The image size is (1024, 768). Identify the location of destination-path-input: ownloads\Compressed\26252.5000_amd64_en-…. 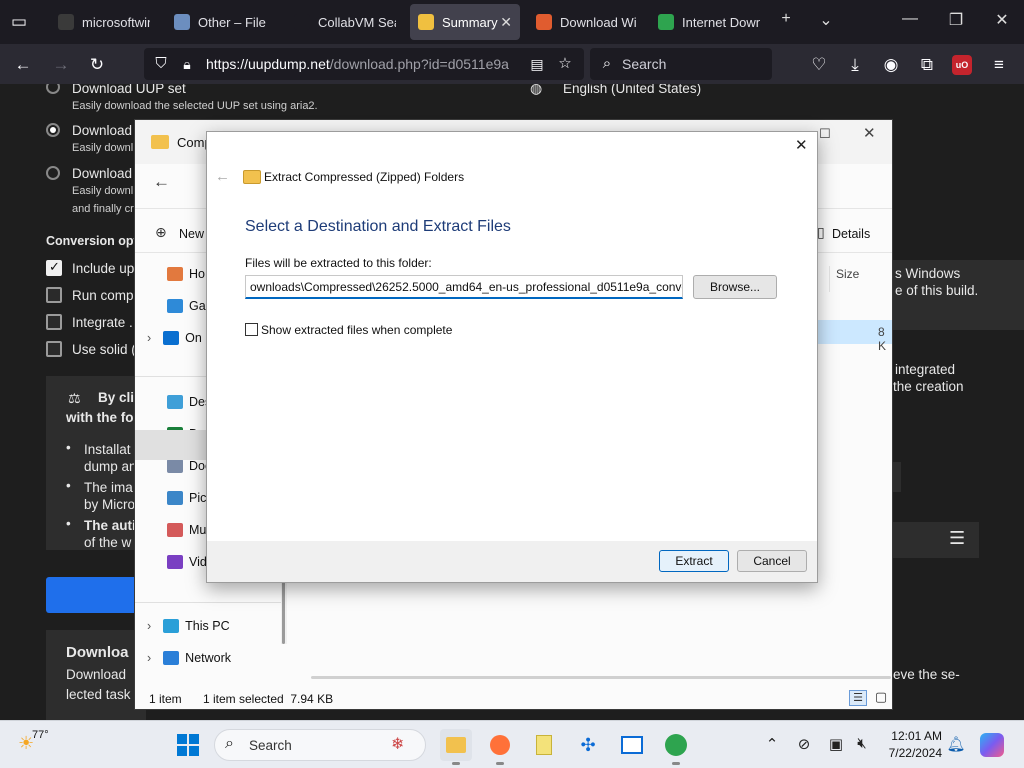
(464, 287).